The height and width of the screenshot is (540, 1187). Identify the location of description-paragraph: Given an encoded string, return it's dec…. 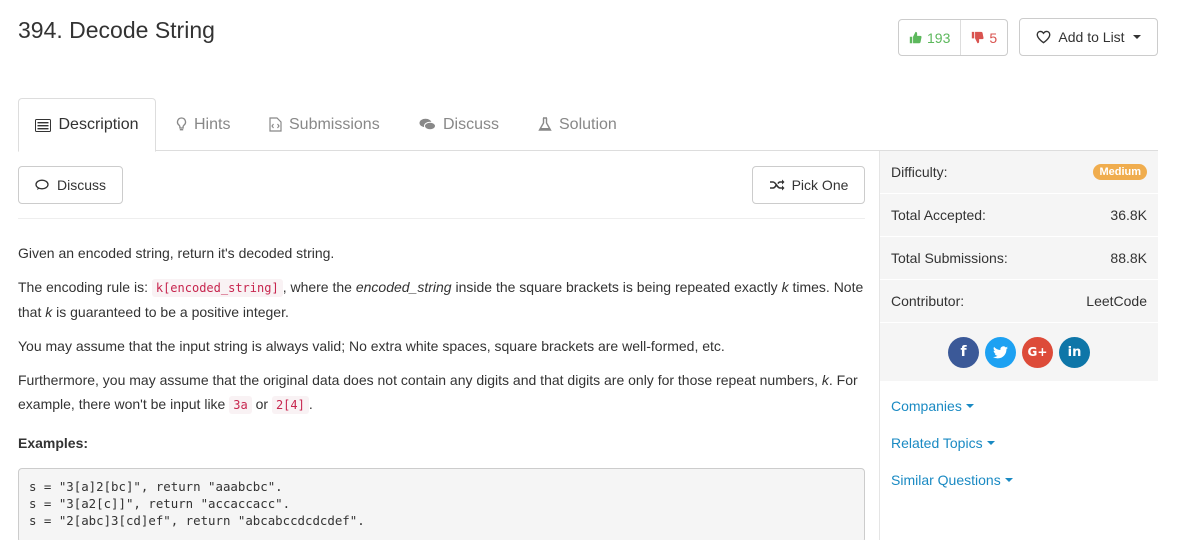
(176, 253).